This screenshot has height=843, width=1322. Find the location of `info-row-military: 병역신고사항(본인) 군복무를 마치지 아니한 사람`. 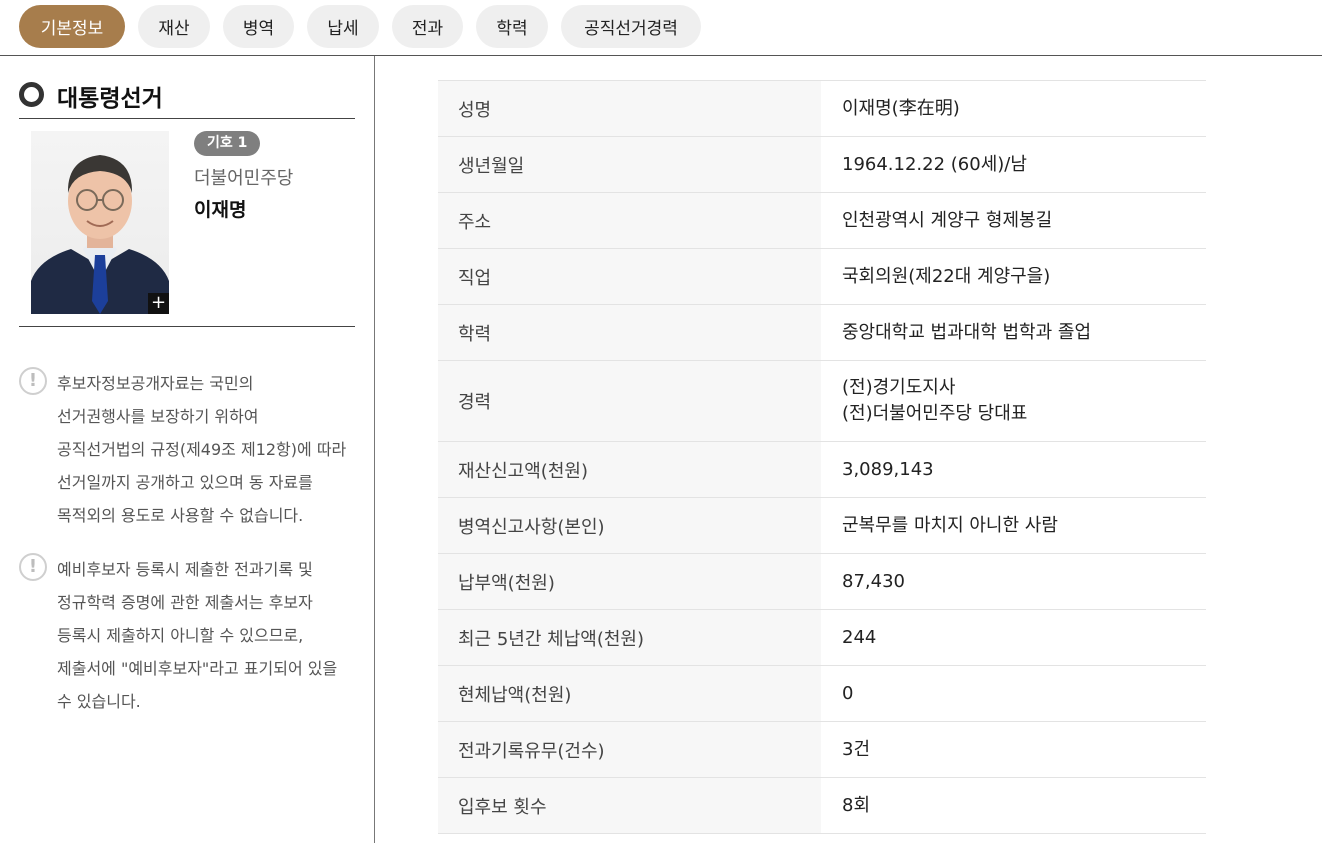

info-row-military: 병역신고사항(본인) 군복무를 마치지 아니한 사람 is located at coordinates (822, 526).